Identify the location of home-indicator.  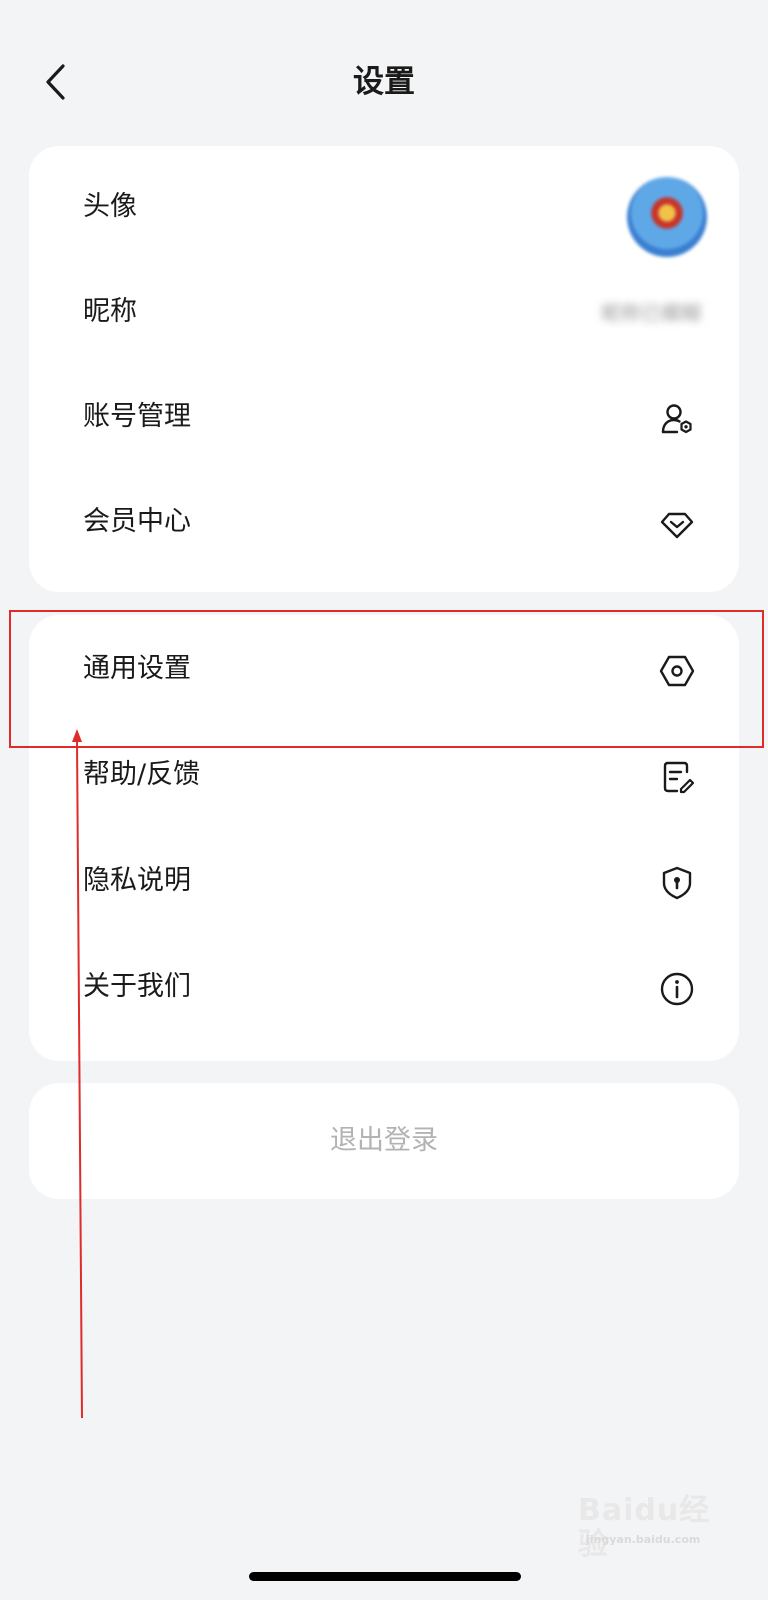
(385, 1576).